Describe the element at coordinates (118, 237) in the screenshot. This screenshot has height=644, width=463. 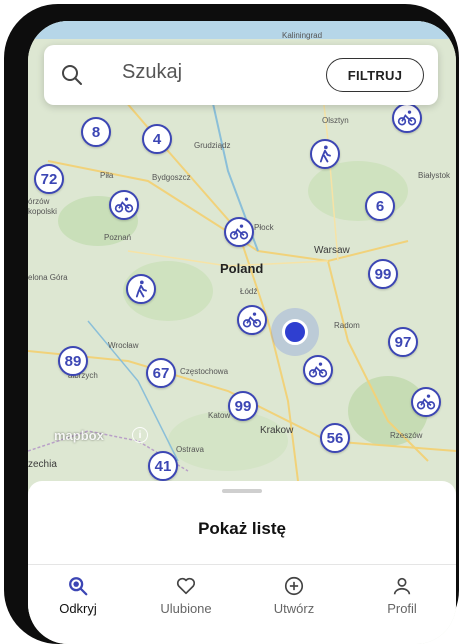
I see `map-label-poznan: Poznań` at that location.